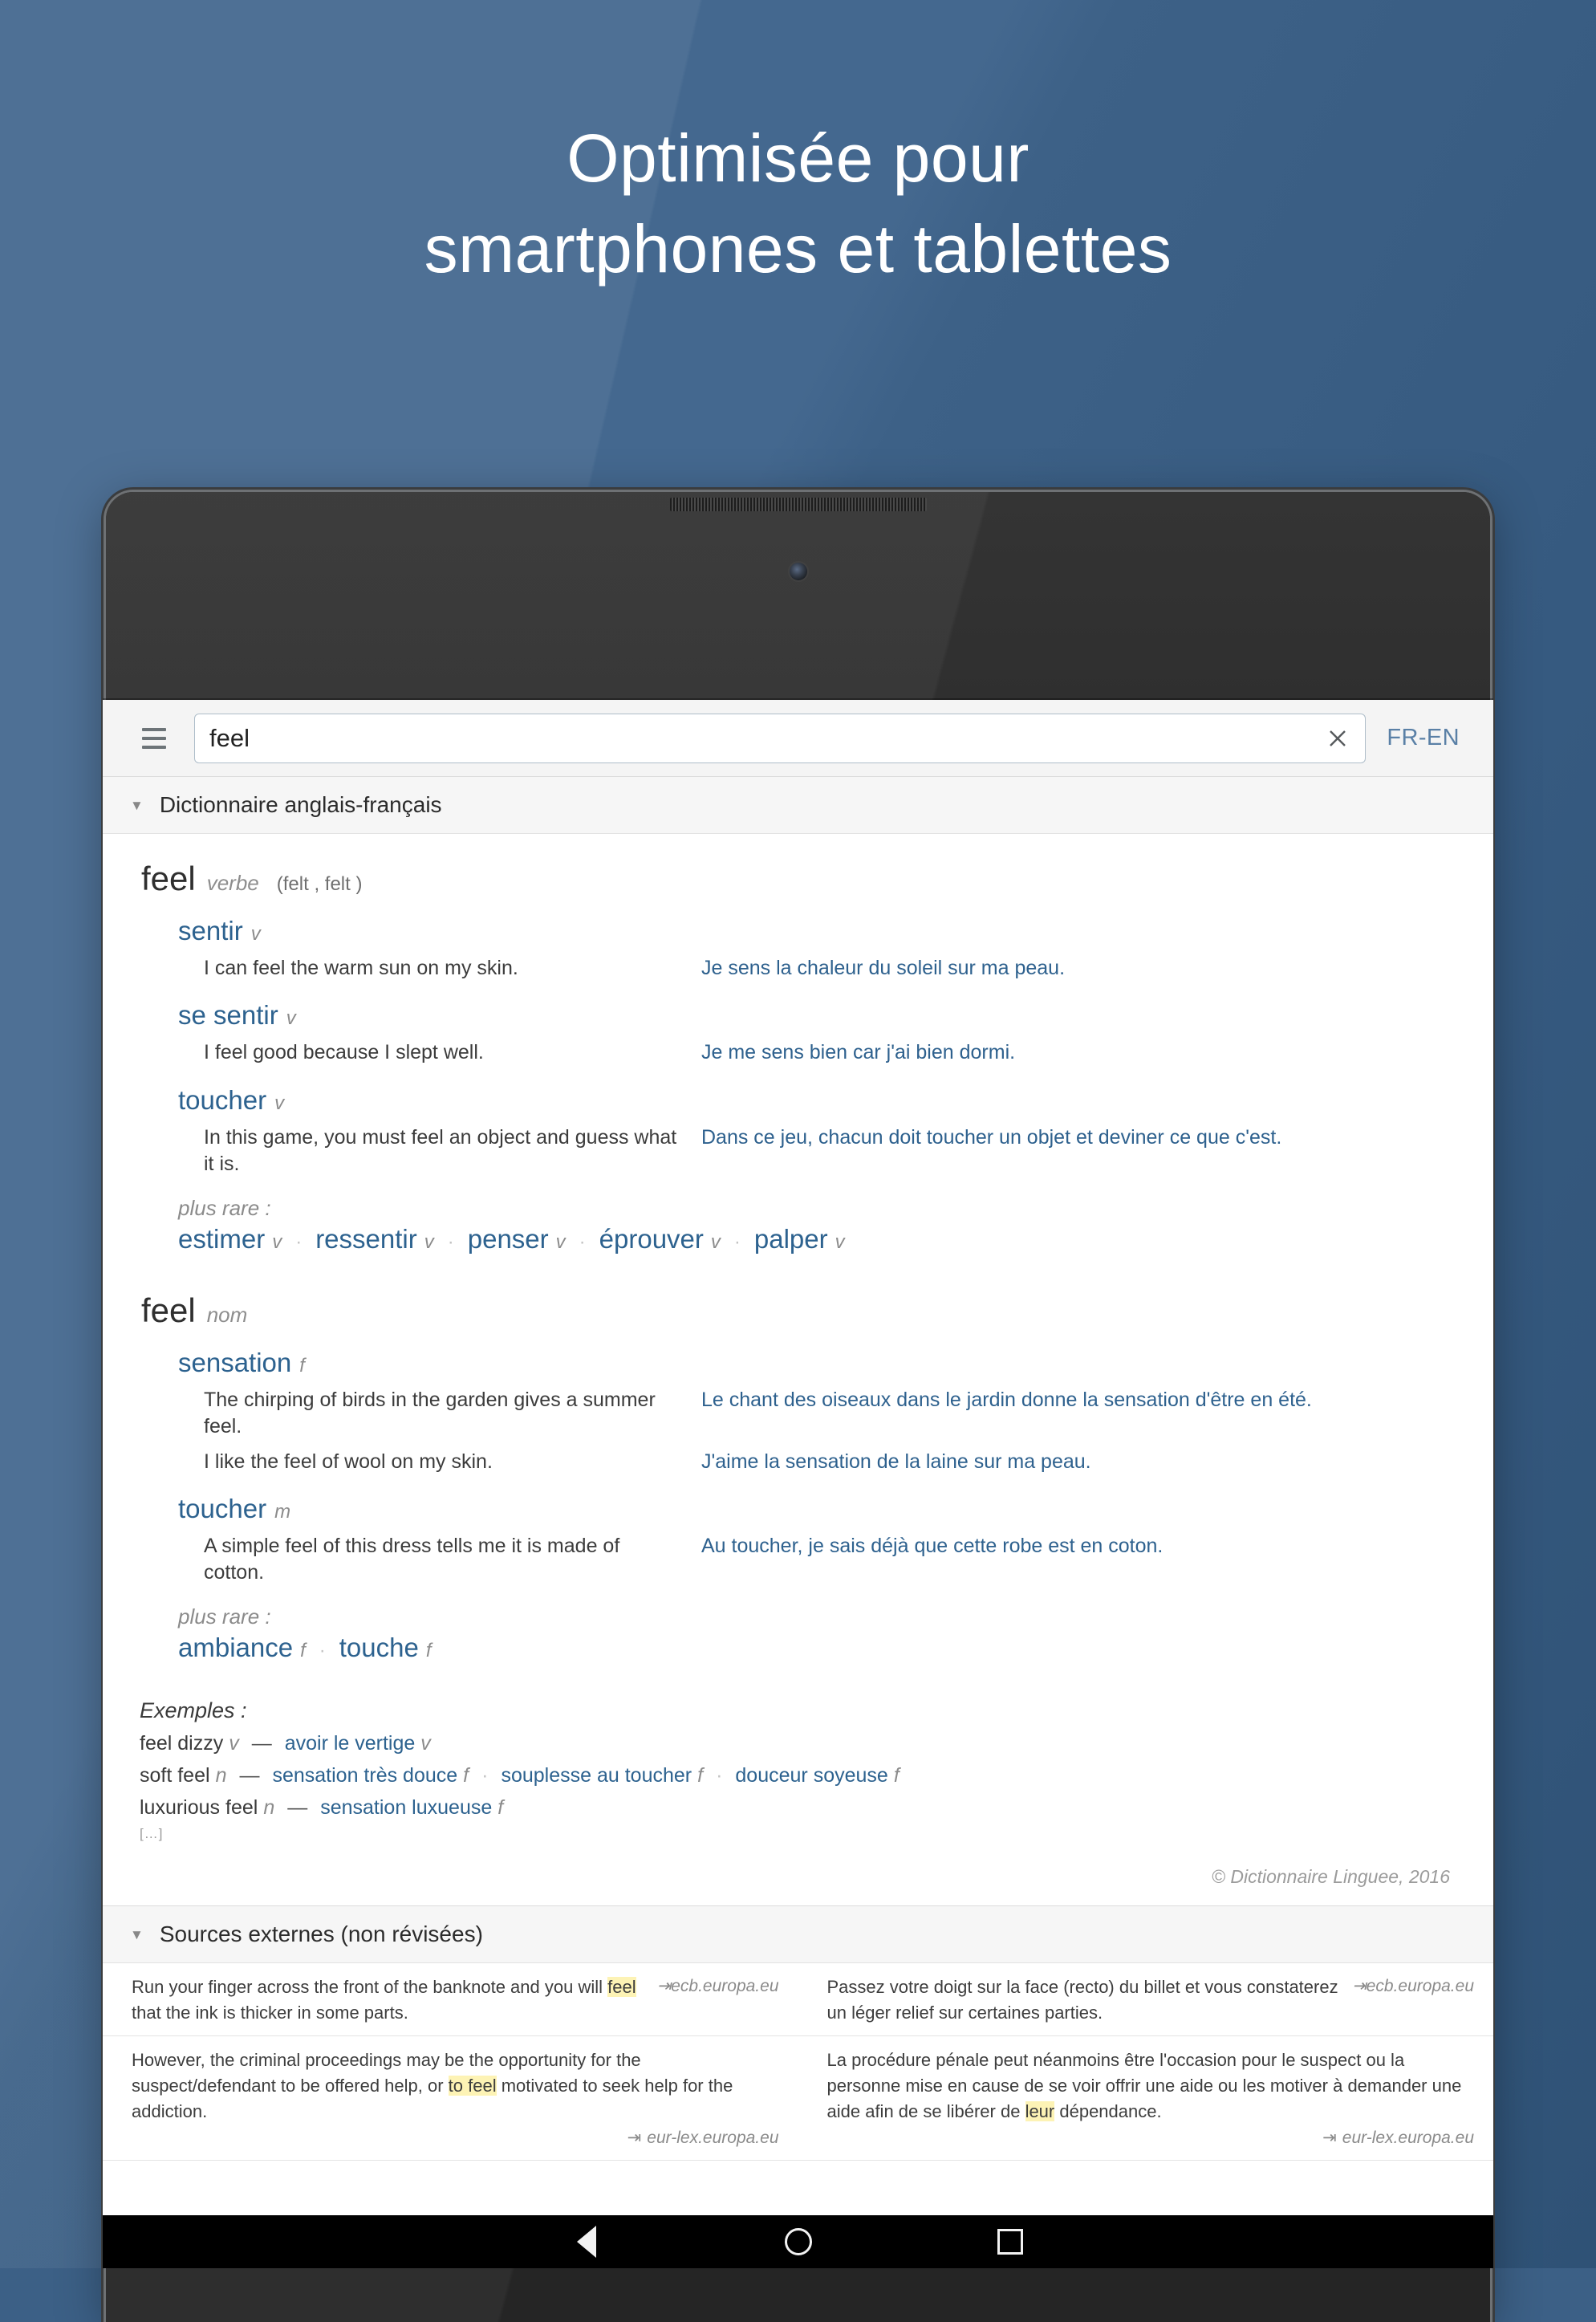 This screenshot has width=1596, height=2322. I want to click on source-domain: ecb.europa.eu, so click(1420, 1986).